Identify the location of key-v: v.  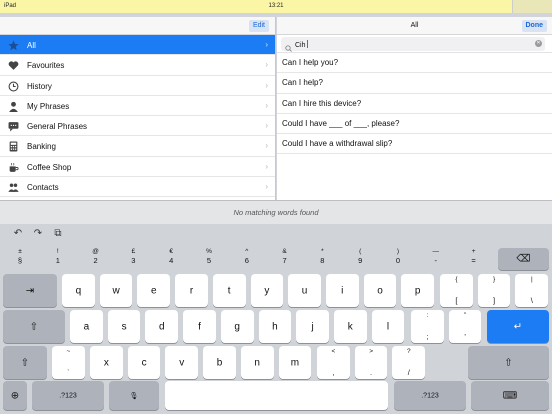
(182, 362).